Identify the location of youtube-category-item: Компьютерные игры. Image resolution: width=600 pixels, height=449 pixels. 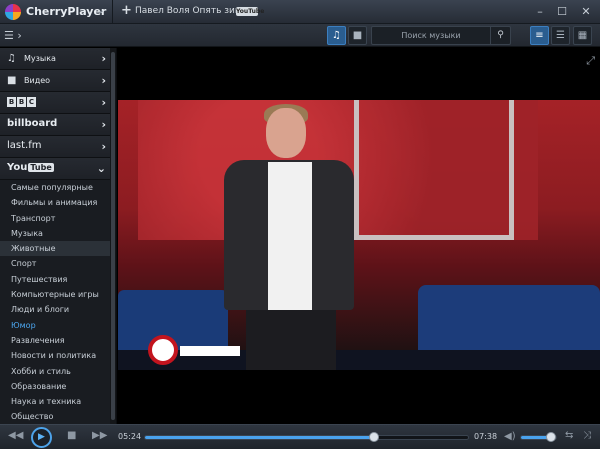
(58, 294).